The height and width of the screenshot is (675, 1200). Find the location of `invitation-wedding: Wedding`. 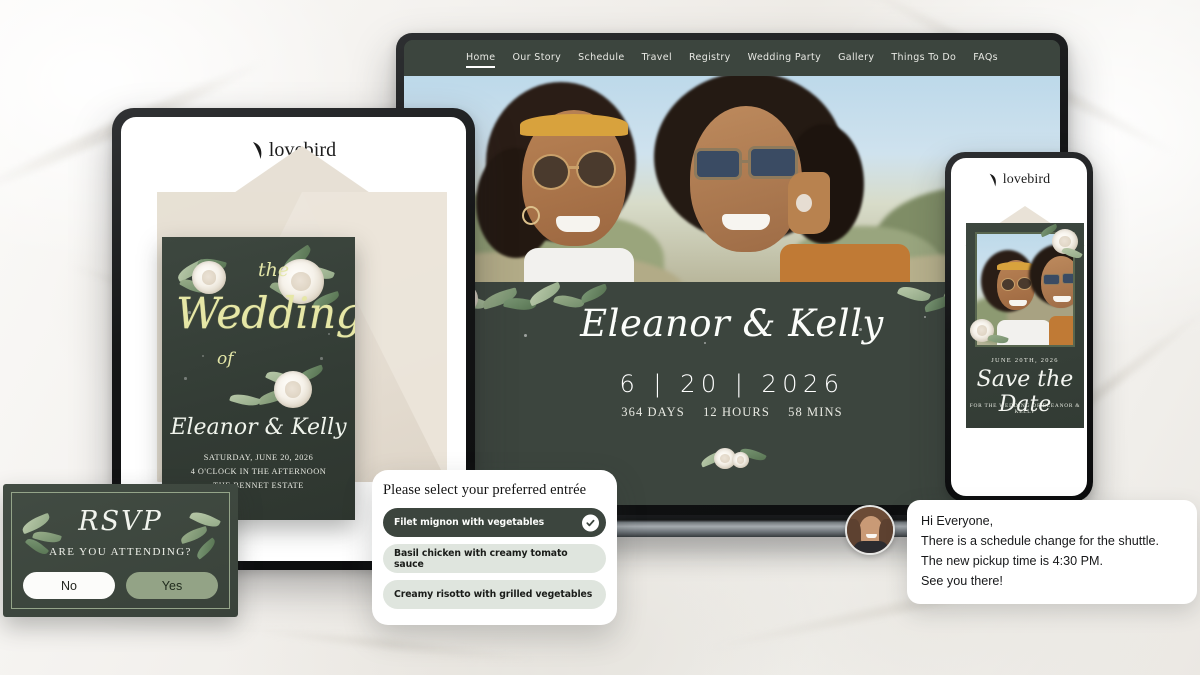

invitation-wedding: Wedding is located at coordinates (265, 314).